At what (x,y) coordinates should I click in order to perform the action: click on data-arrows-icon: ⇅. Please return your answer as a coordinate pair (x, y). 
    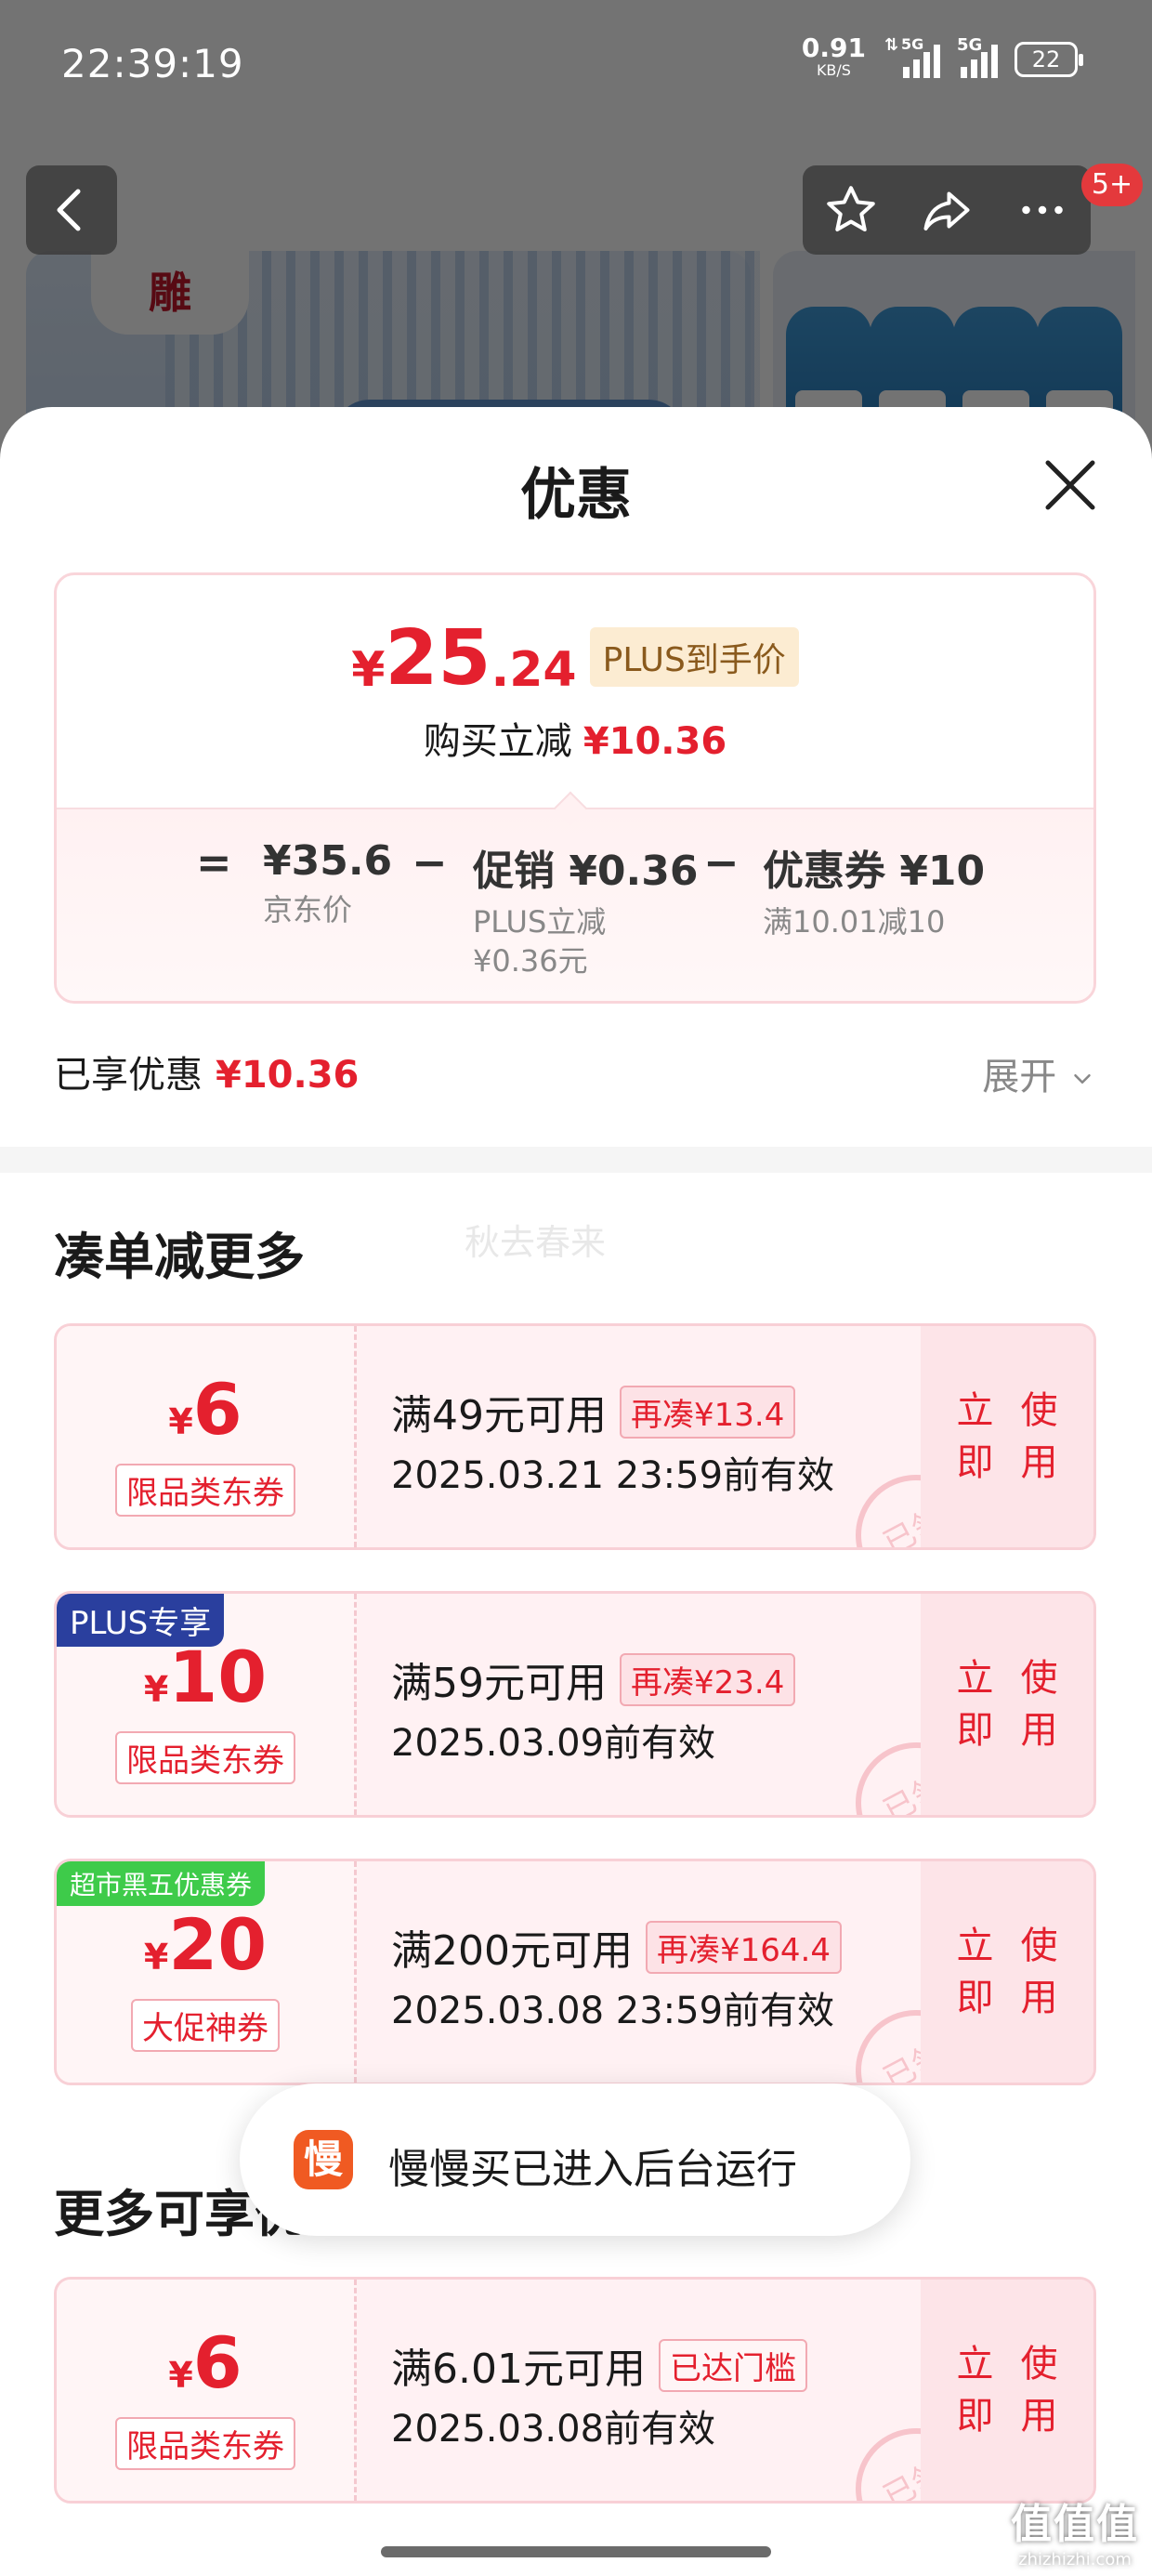
    Looking at the image, I should click on (891, 45).